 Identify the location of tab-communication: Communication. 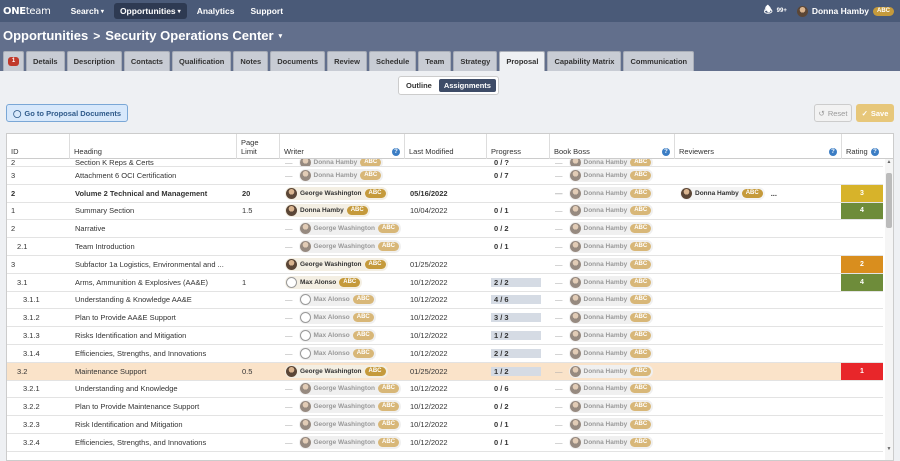
(659, 61).